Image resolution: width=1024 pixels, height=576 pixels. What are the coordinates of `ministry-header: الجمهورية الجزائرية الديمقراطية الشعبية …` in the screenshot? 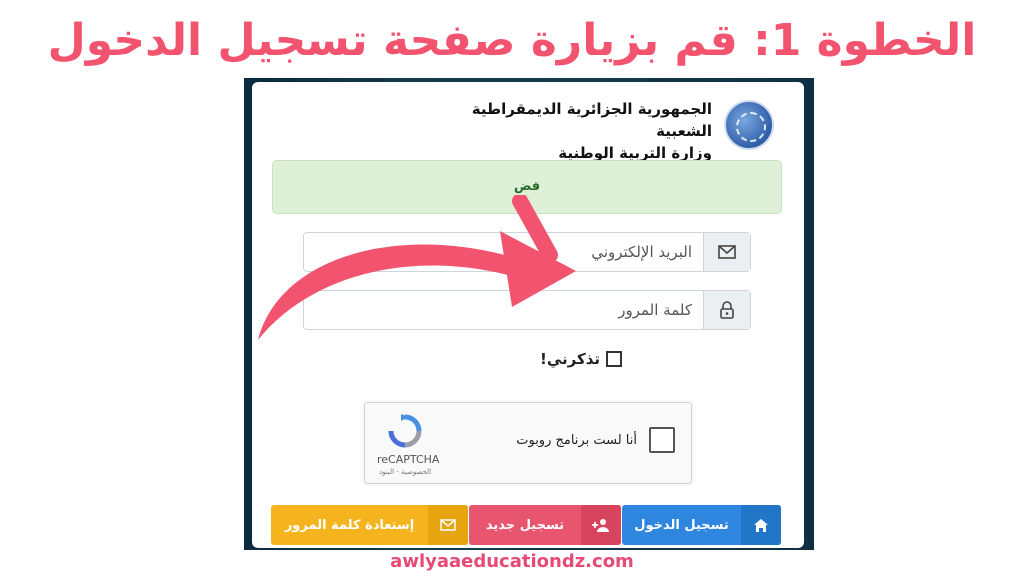 It's located at (571, 131).